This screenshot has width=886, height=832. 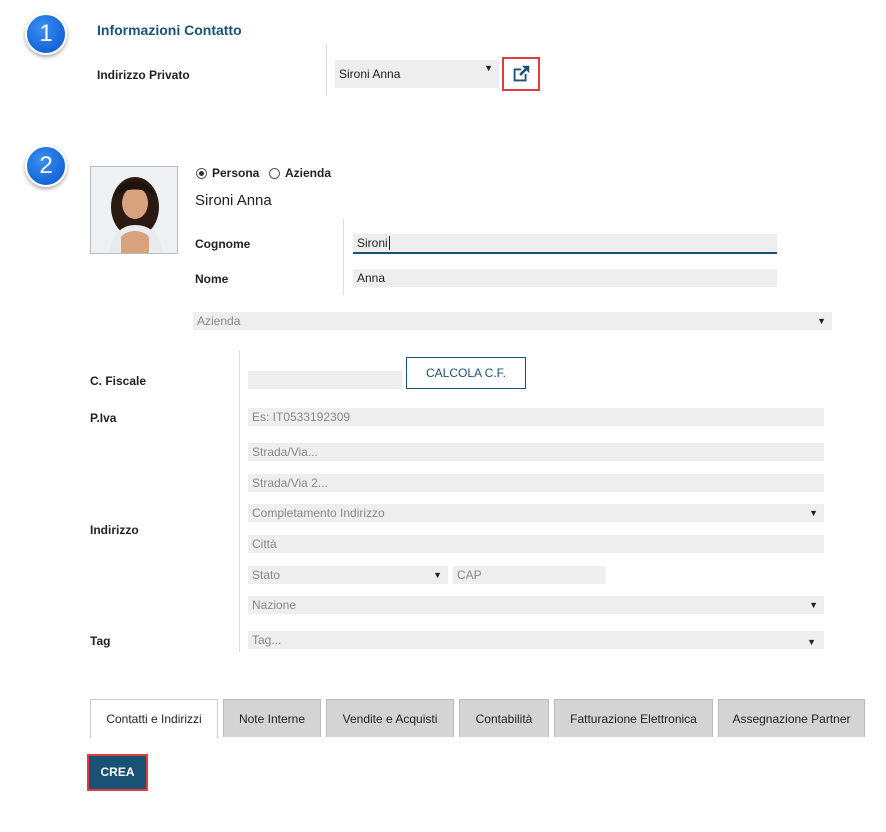 What do you see at coordinates (274, 173) in the screenshot?
I see `radio-unchecked-icon` at bounding box center [274, 173].